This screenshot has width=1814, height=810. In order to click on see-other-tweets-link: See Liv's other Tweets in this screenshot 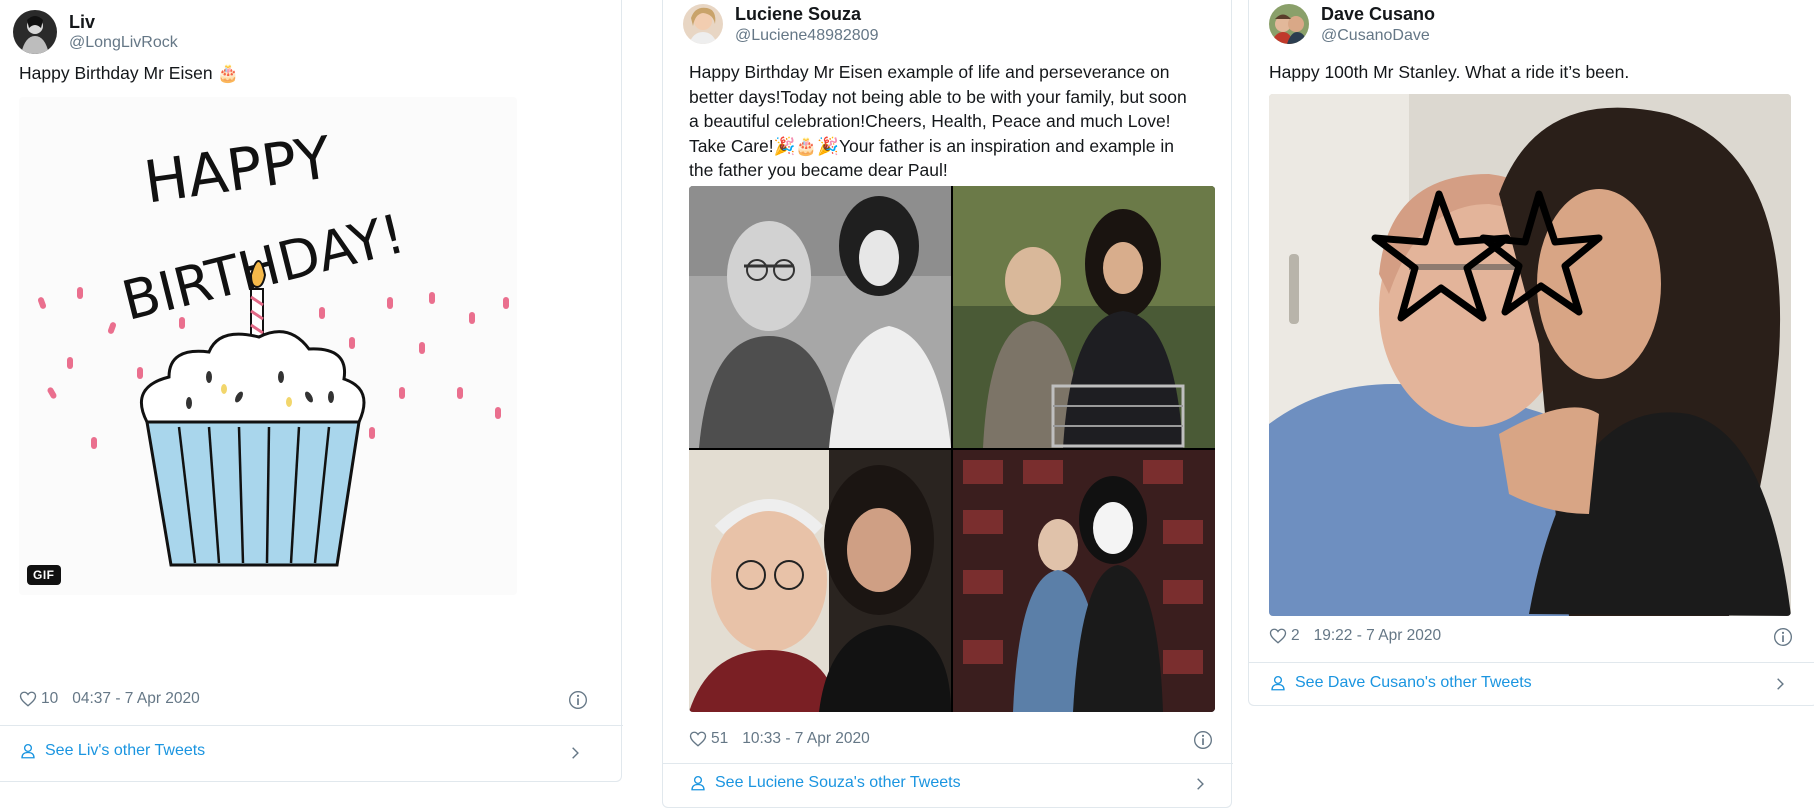, I will do `click(112, 751)`.